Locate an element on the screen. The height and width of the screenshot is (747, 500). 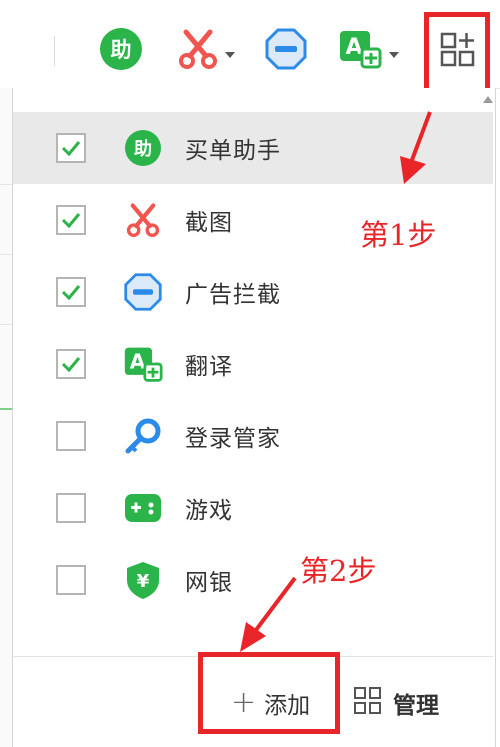
toolbar-translate-button: A is located at coordinates (369, 51).